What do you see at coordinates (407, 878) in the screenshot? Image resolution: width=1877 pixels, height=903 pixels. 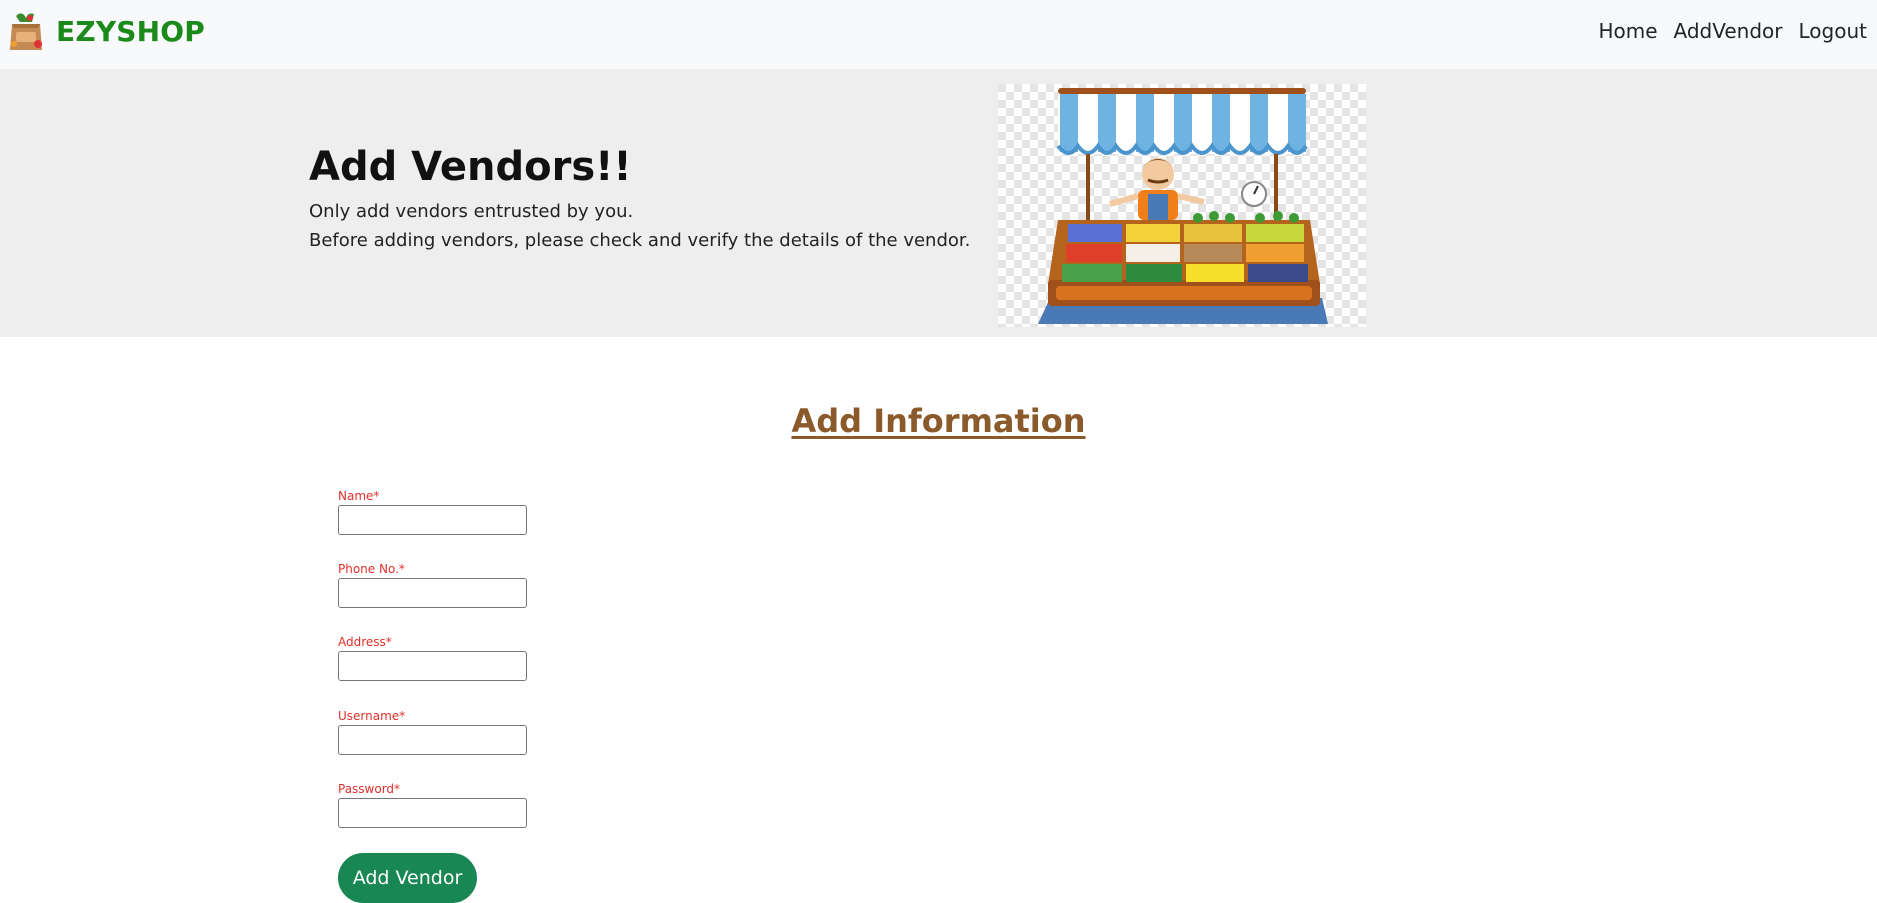 I see `add-vendor-button: Add Vendor` at bounding box center [407, 878].